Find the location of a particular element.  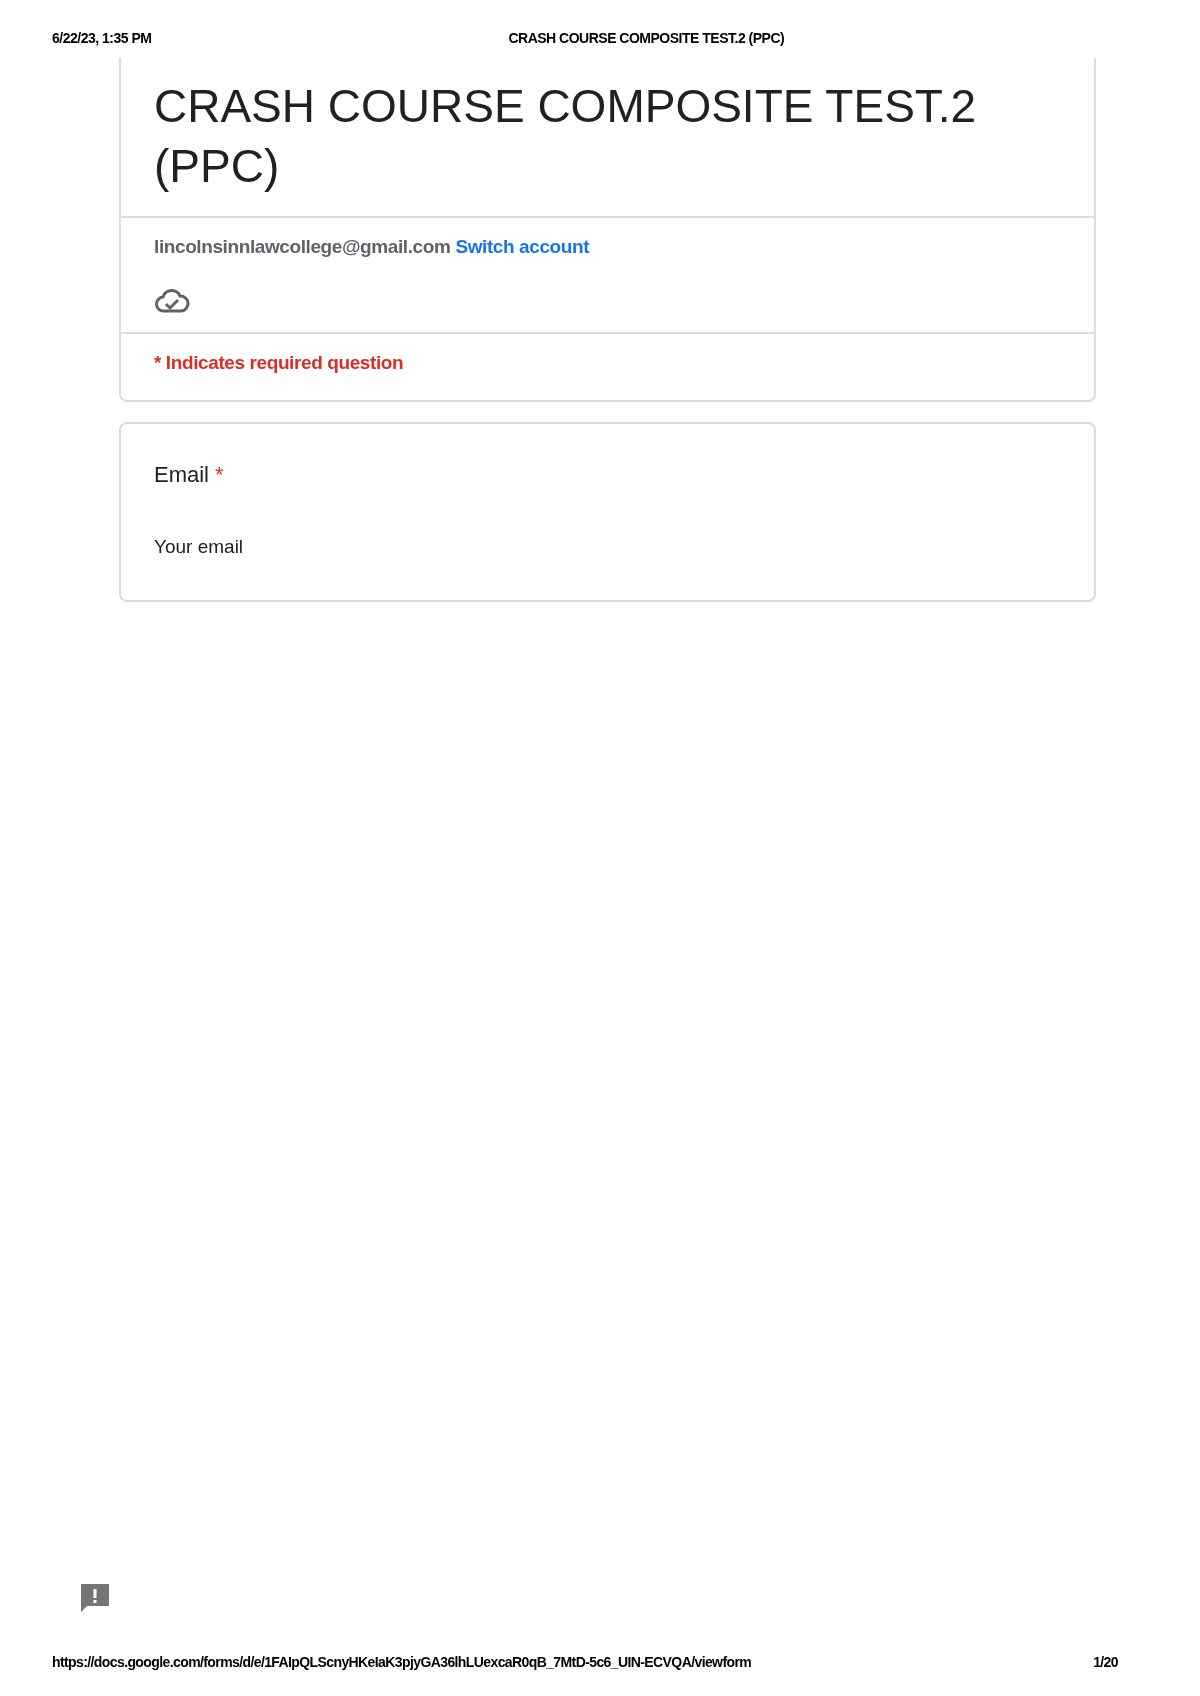

question-label: Email is located at coordinates (181, 475).